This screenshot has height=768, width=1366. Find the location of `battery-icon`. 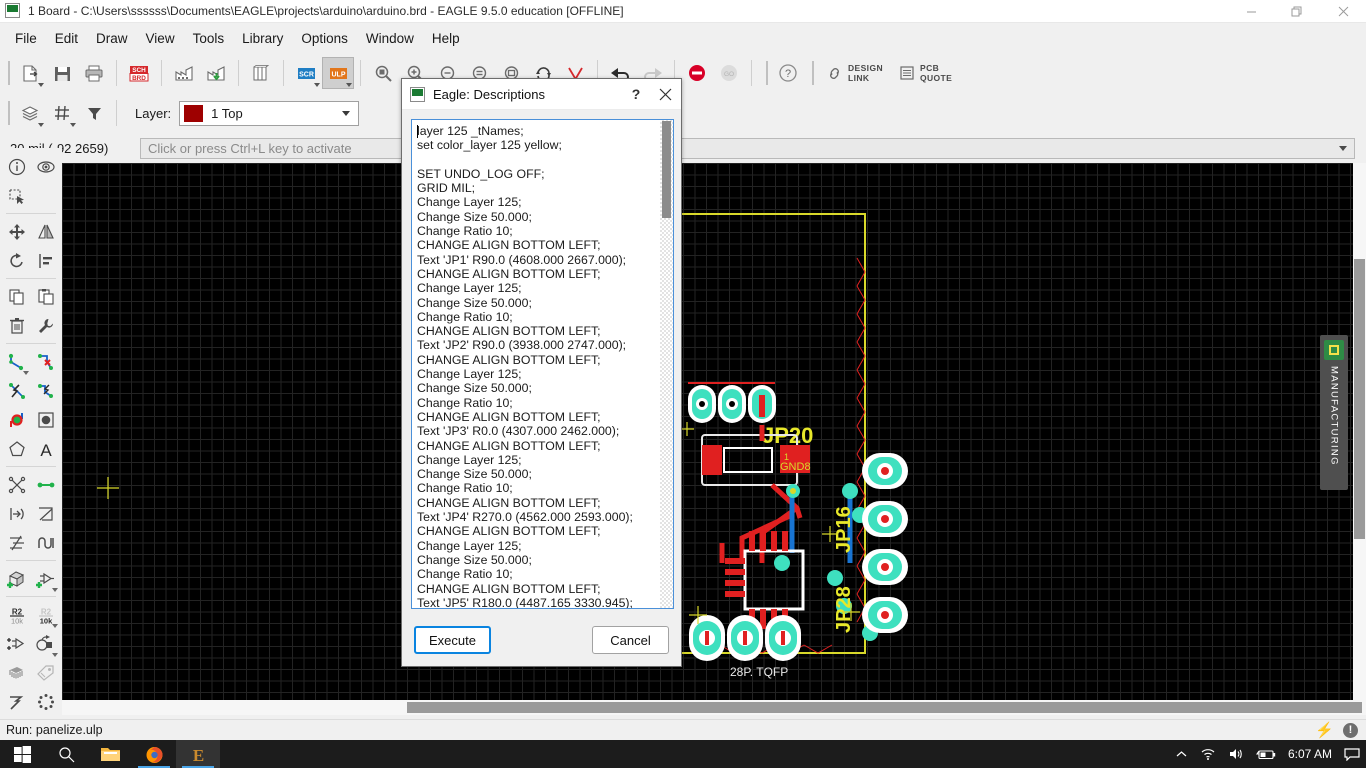

battery-icon is located at coordinates (1265, 754).